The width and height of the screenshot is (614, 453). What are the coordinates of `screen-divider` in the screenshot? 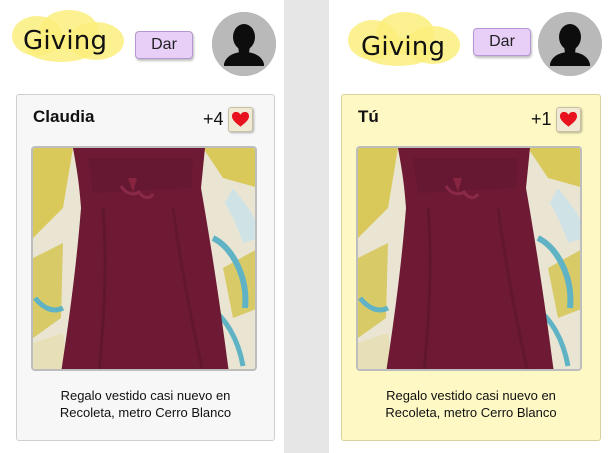 It's located at (306, 226).